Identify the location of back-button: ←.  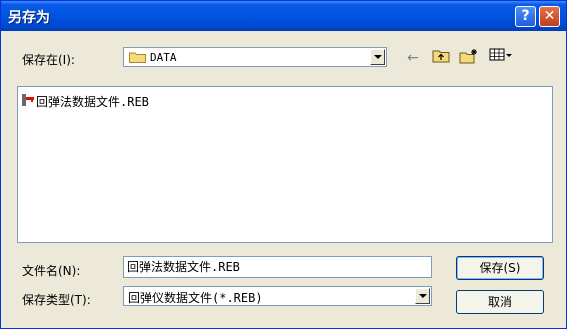
(413, 58).